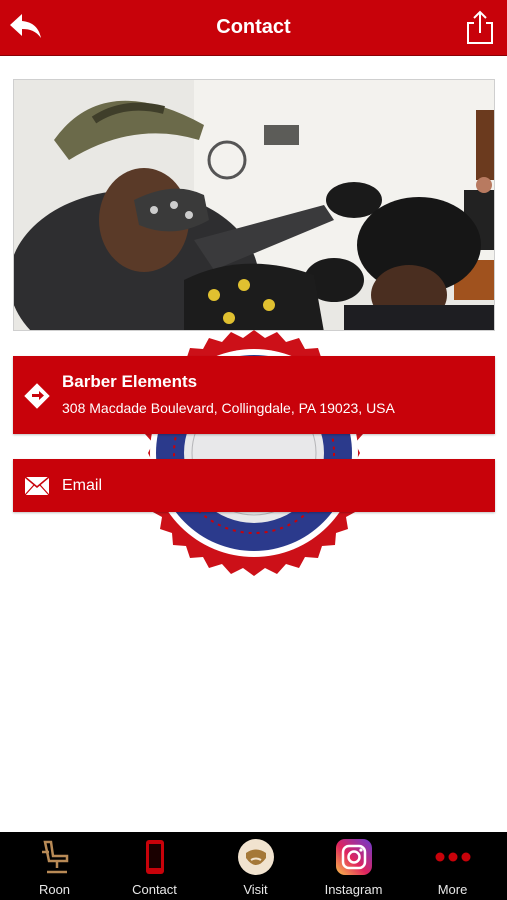 Image resolution: width=507 pixels, height=900 pixels. What do you see at coordinates (82, 485) in the screenshot?
I see `email-label: Email` at bounding box center [82, 485].